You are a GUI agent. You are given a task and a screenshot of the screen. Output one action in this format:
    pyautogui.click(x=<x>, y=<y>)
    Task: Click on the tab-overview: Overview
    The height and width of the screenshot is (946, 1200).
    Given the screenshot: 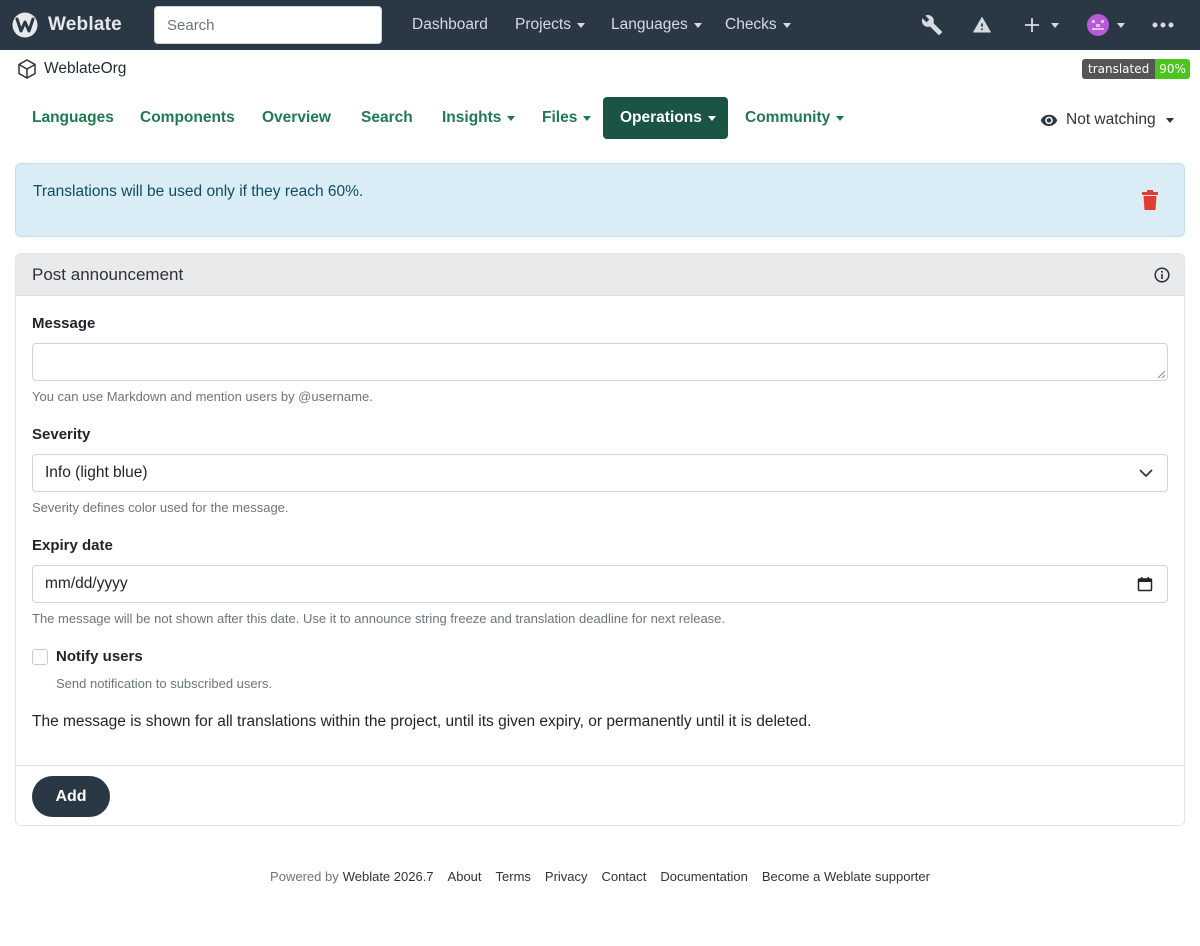 What is the action you would take?
    pyautogui.click(x=296, y=118)
    